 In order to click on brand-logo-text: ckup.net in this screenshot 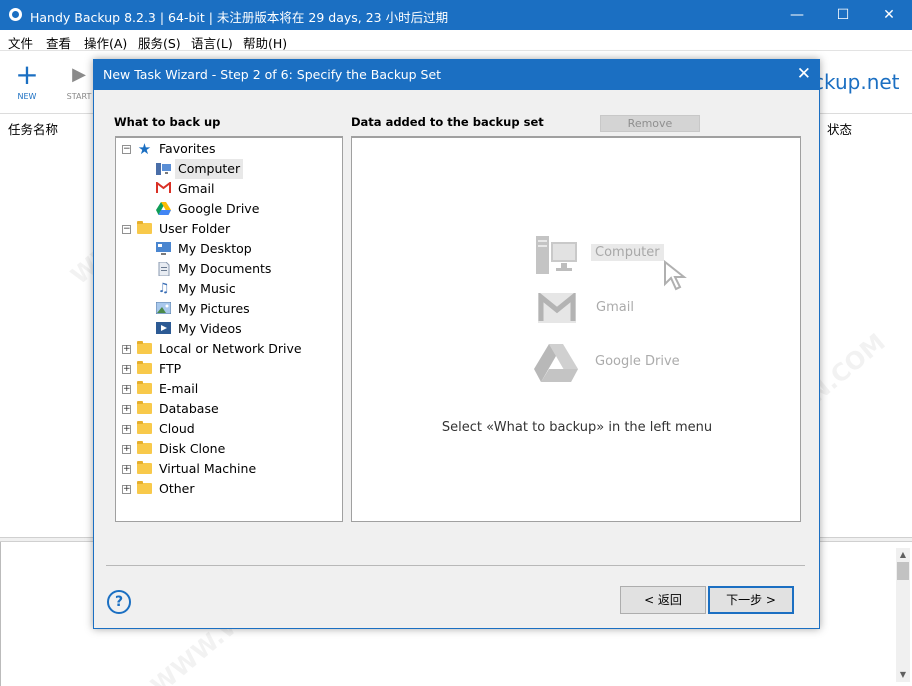, I will do `click(856, 82)`.